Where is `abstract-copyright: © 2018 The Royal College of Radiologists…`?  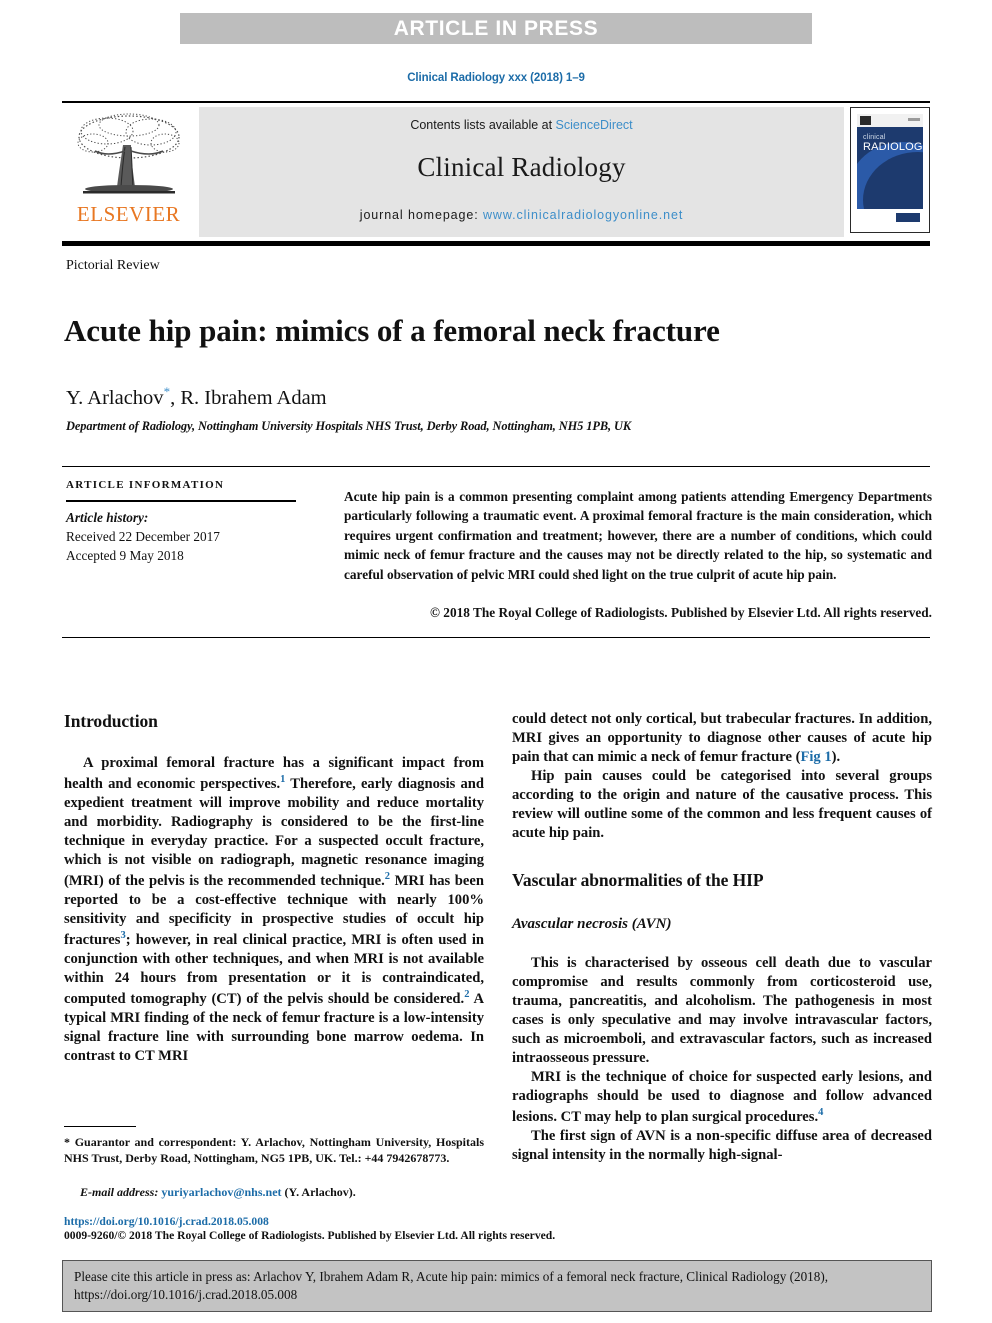
abstract-copyright: © 2018 The Royal College of Radiologists… is located at coordinates (681, 612).